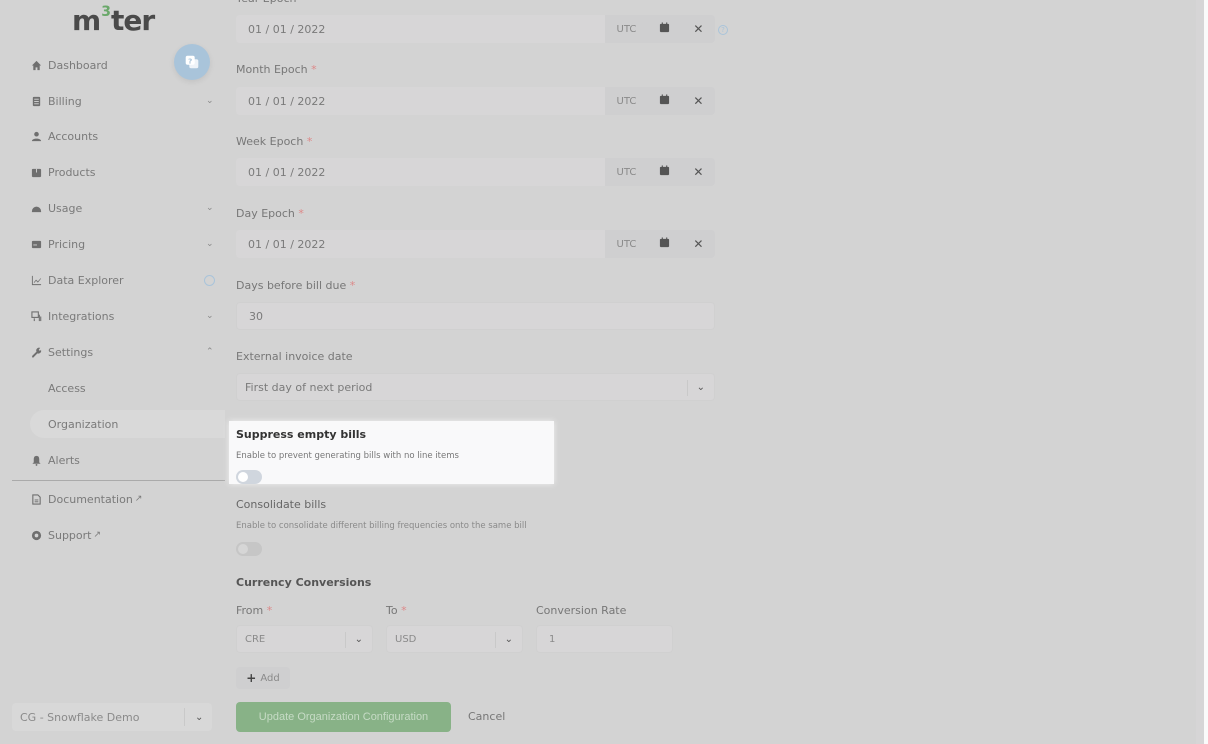 The width and height of the screenshot is (1208, 744). Describe the element at coordinates (406, 639) in the screenshot. I see `to-currency-value: USD` at that location.